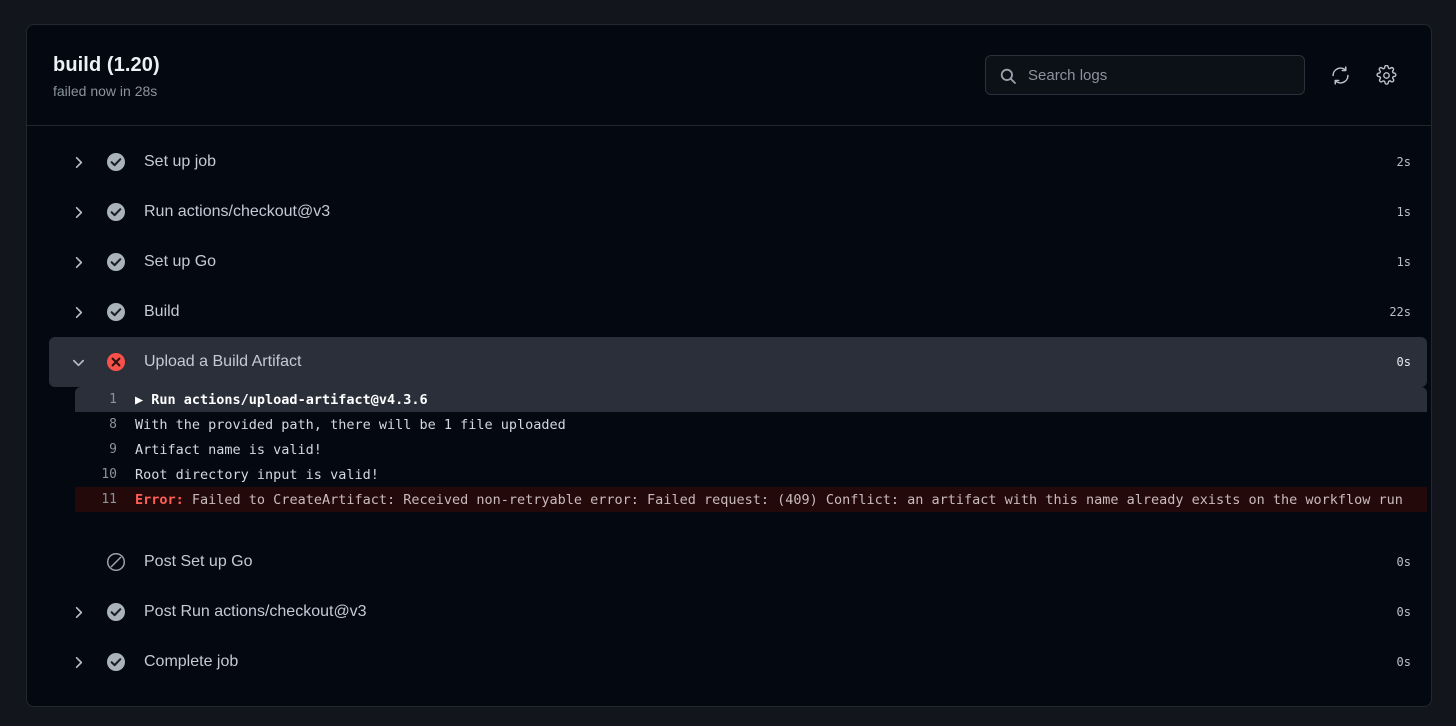  I want to click on step-row: Post Set up Go 0s, so click(738, 562).